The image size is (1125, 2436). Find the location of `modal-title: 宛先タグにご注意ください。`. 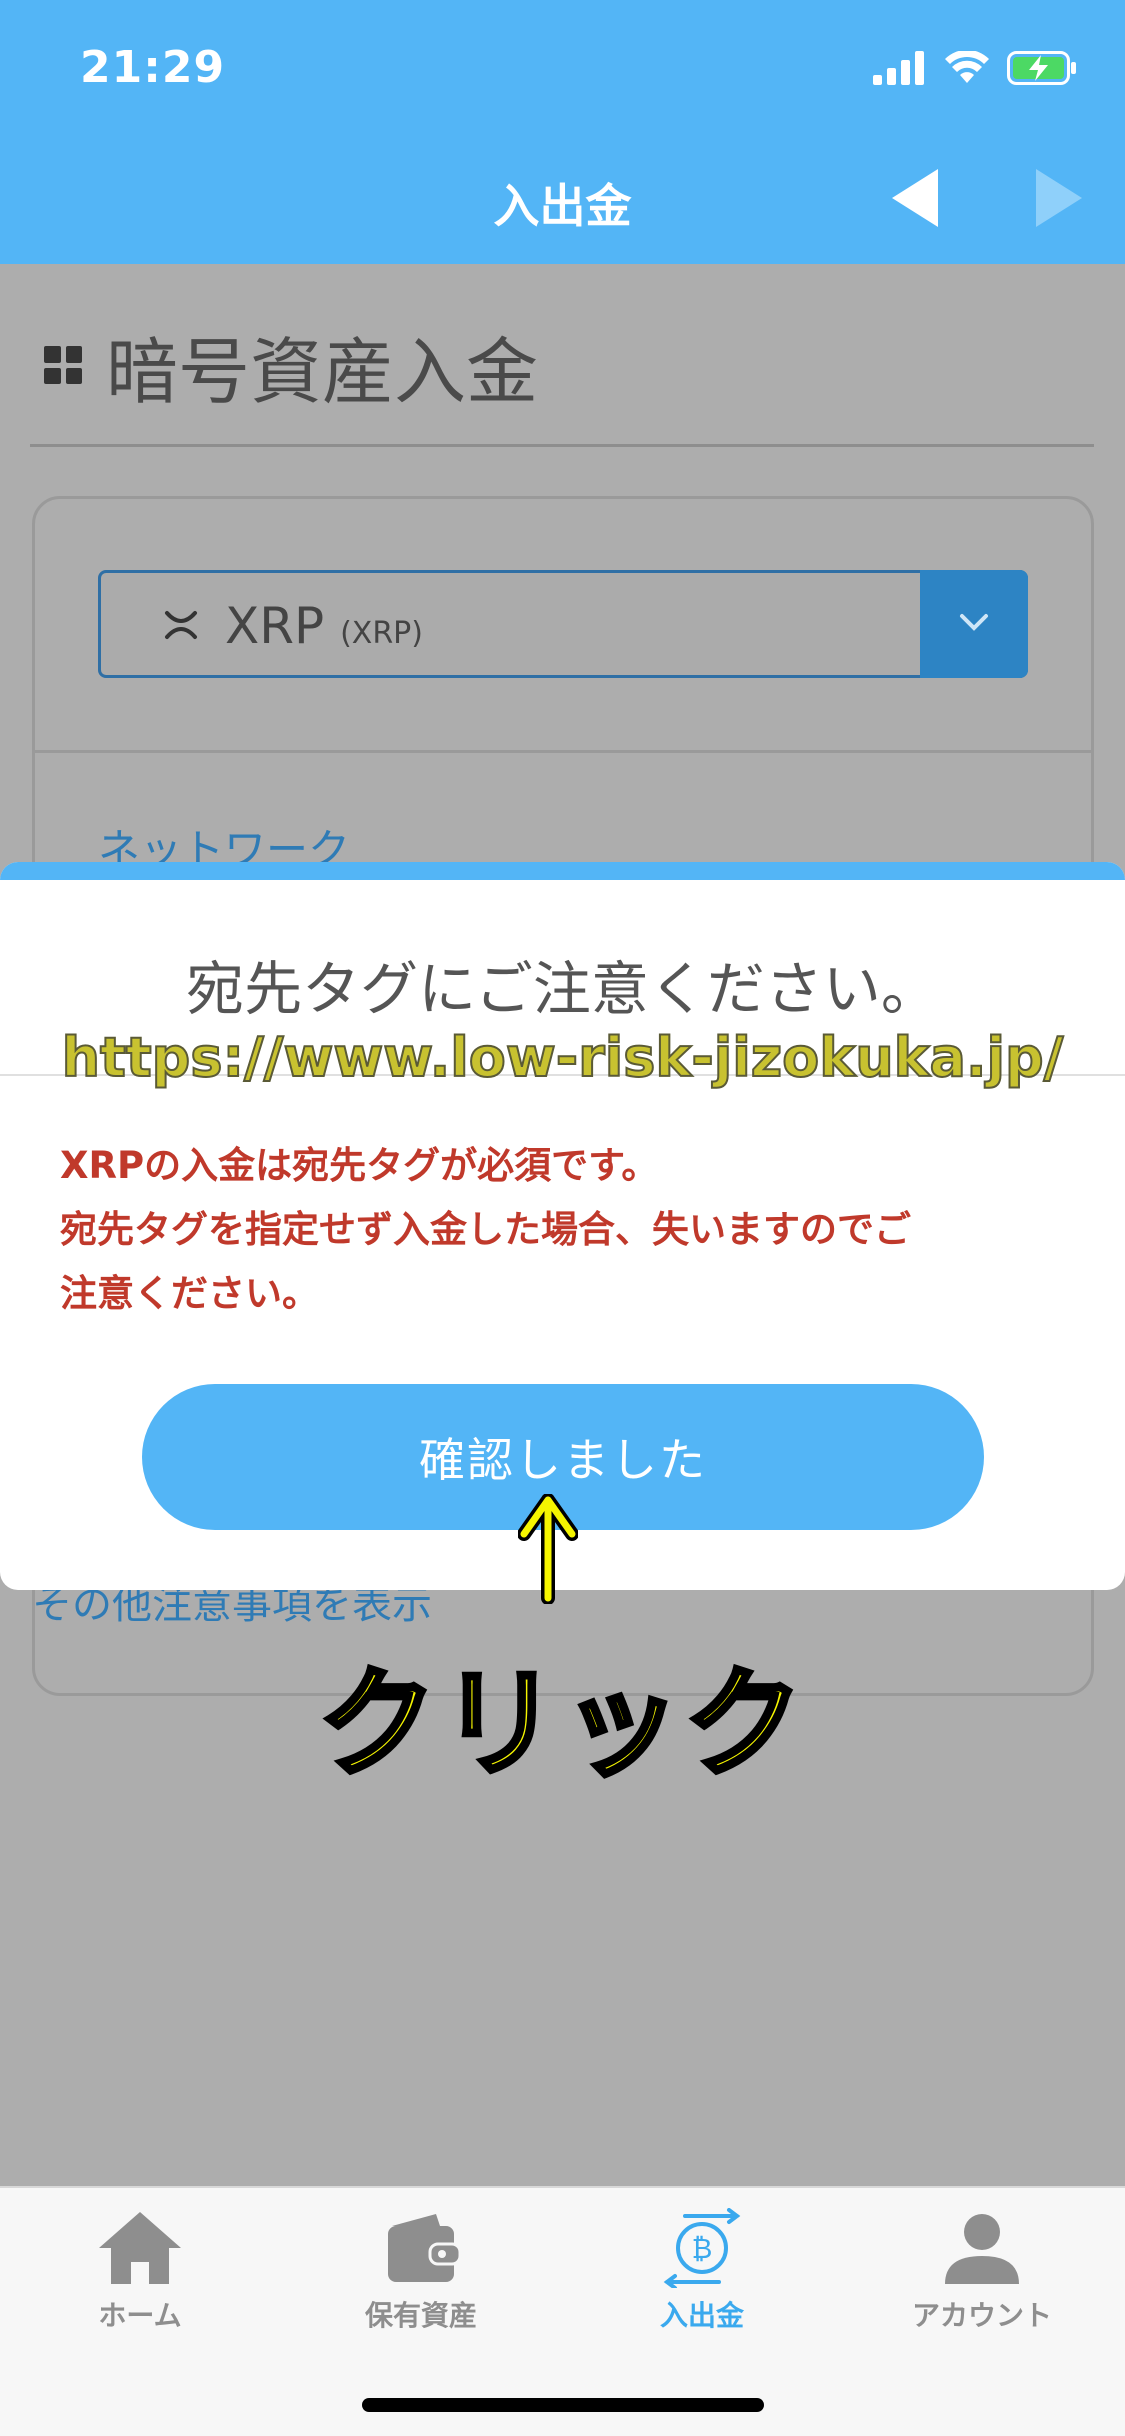

modal-title: 宛先タグにご注意ください。 is located at coordinates (562, 989).